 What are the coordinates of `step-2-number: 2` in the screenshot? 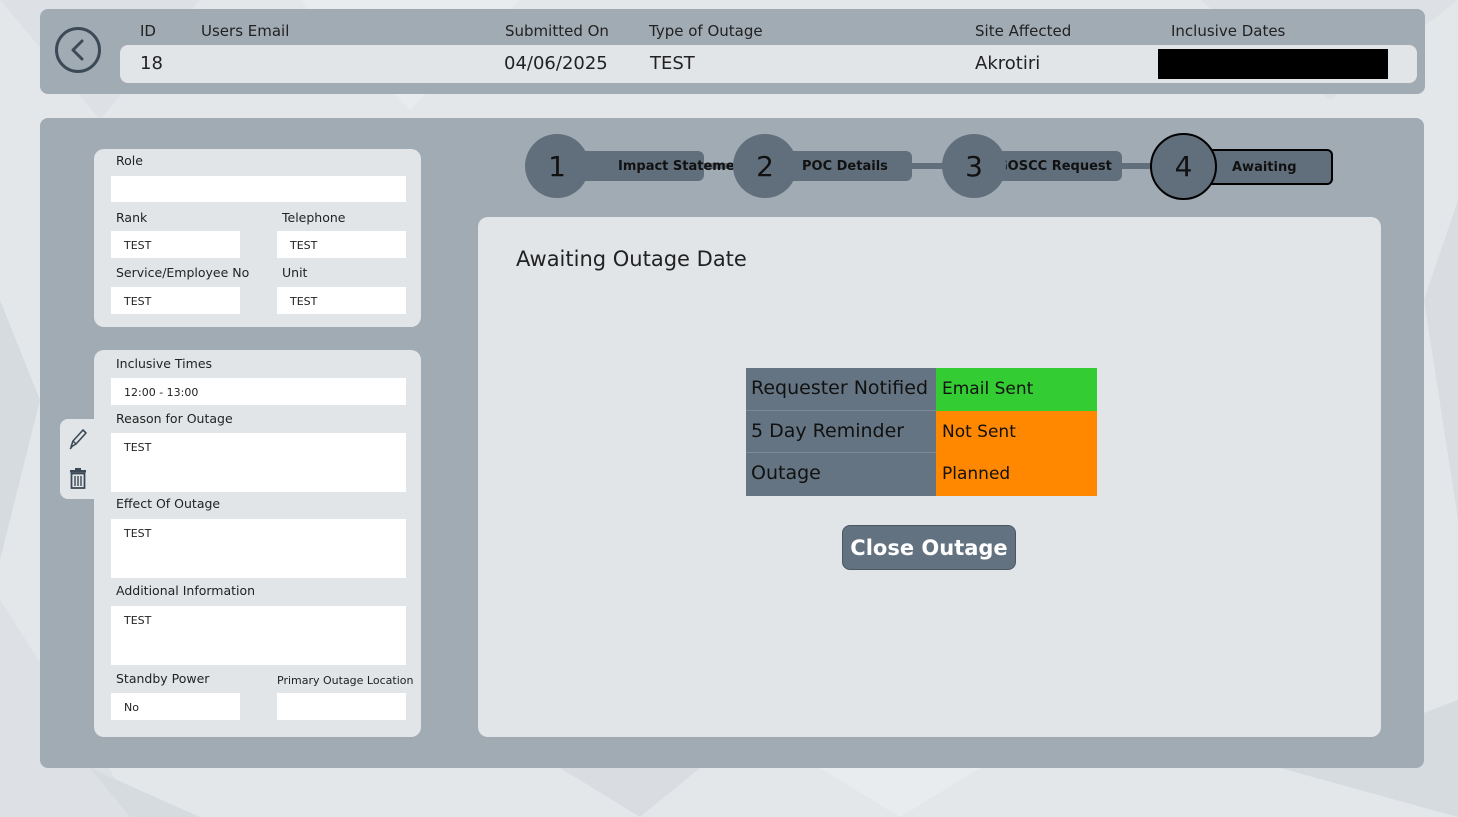 It's located at (765, 166).